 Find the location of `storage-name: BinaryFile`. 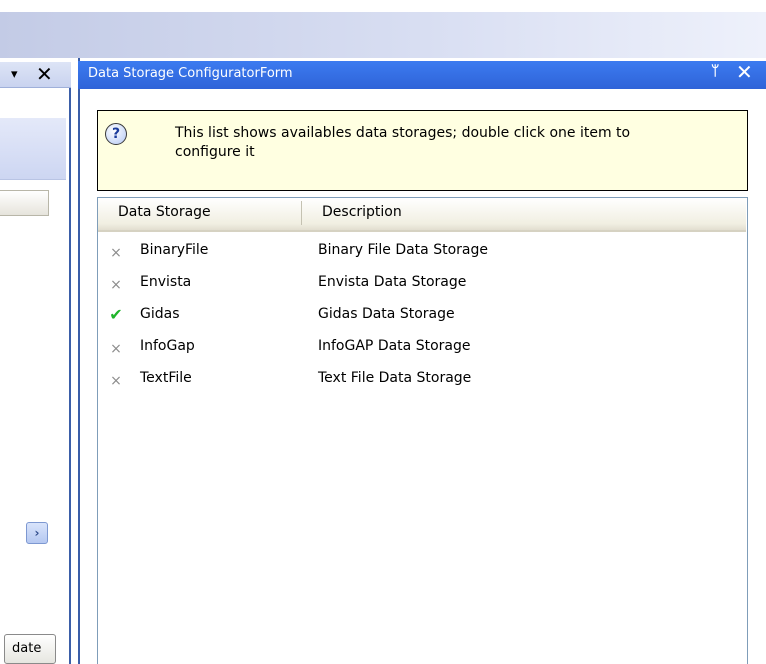

storage-name: BinaryFile is located at coordinates (174, 250).